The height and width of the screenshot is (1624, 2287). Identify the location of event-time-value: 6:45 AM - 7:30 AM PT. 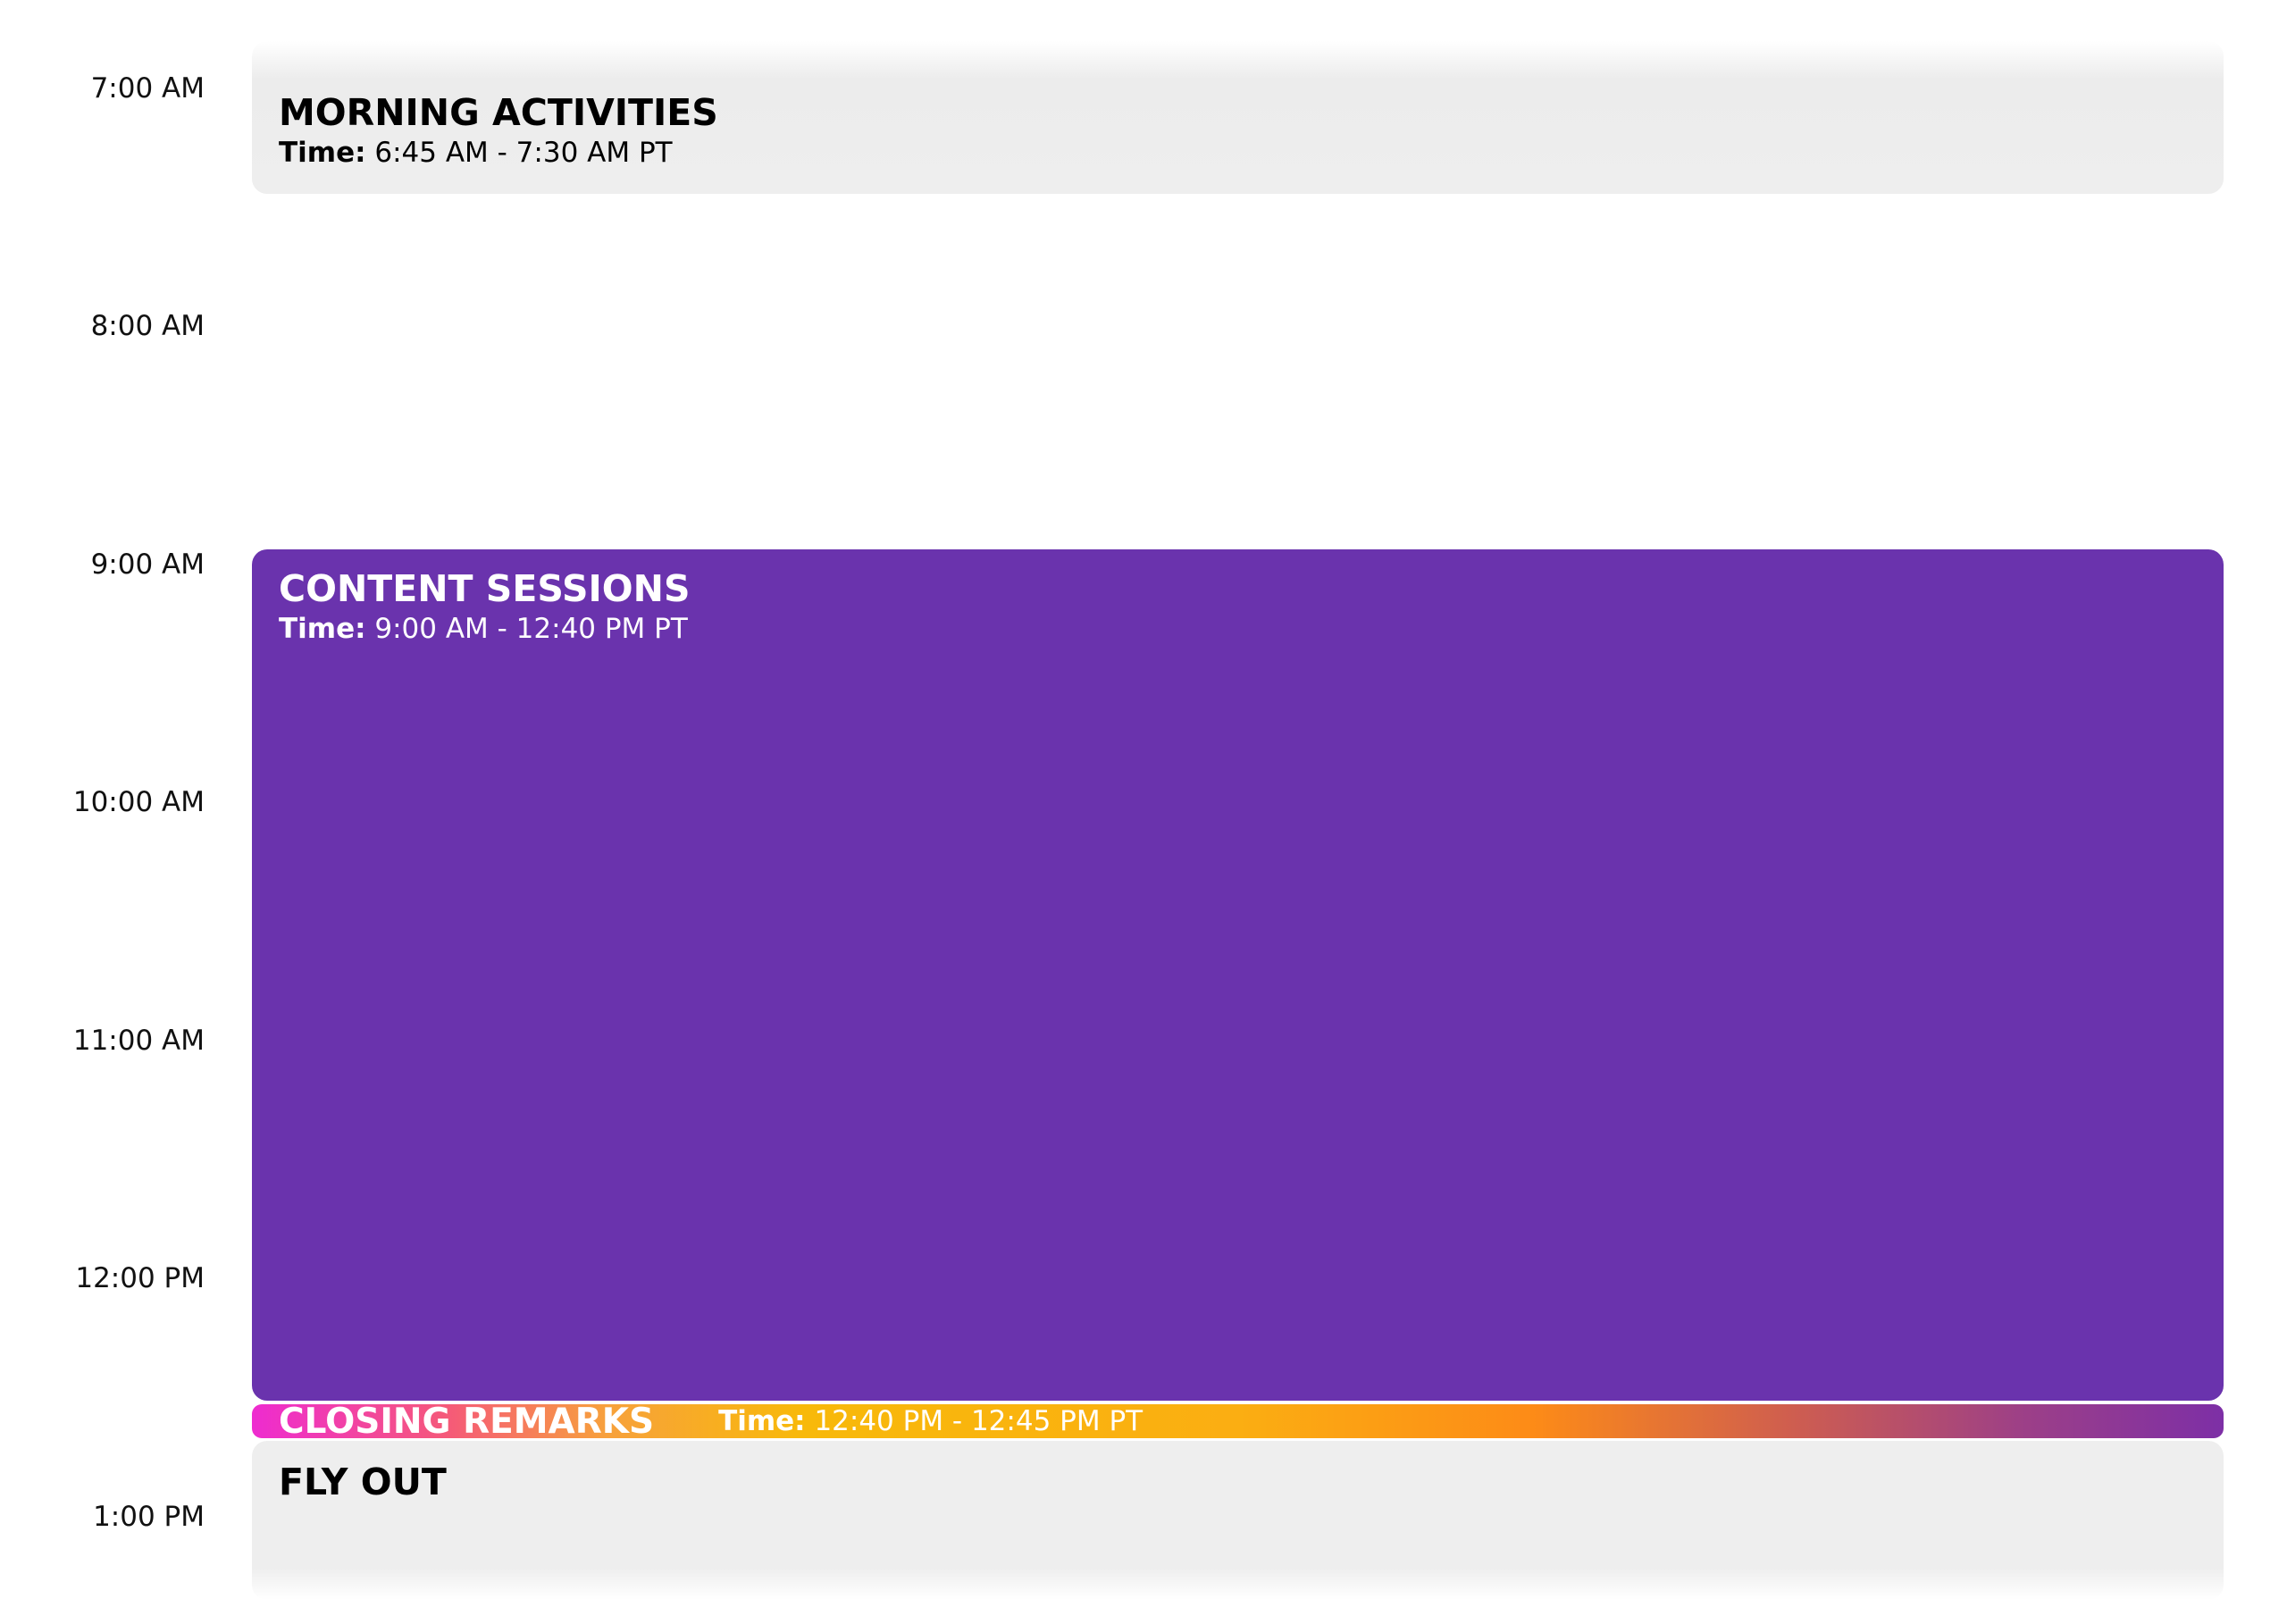
(523, 153).